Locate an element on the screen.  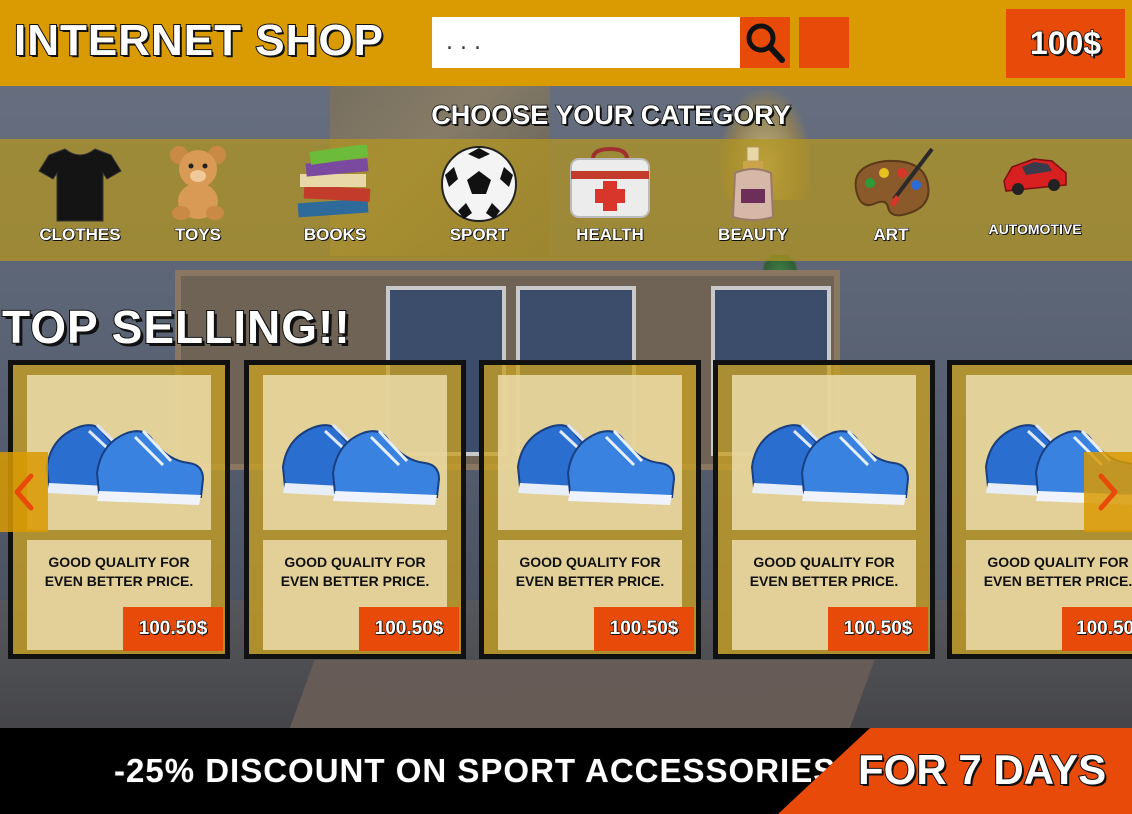
soccer-ball-icon is located at coordinates (479, 184).